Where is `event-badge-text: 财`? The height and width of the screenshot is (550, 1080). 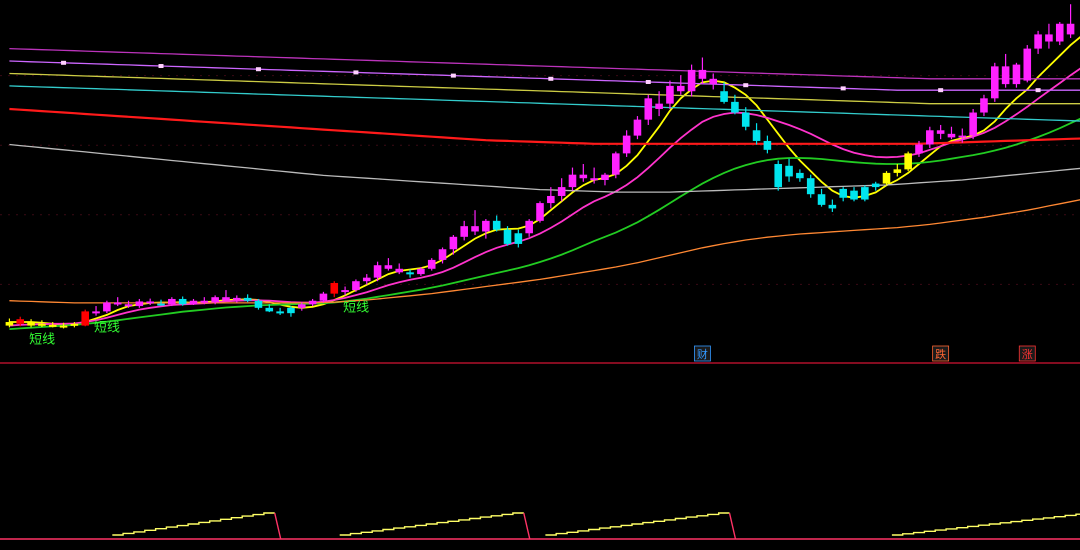 event-badge-text: 财 is located at coordinates (702, 354).